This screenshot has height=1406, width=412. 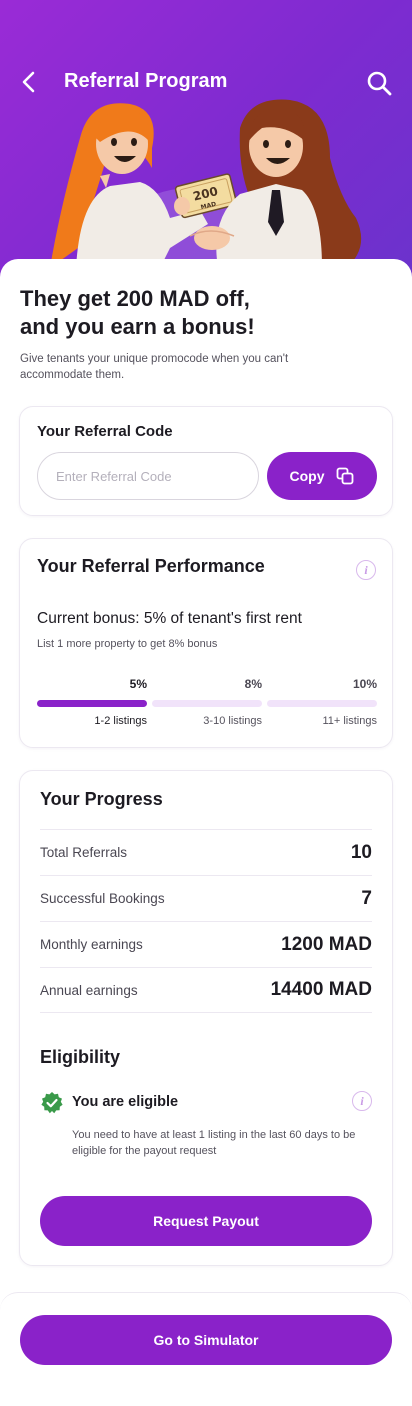 I want to click on chevron-left-icon, so click(x=28, y=82).